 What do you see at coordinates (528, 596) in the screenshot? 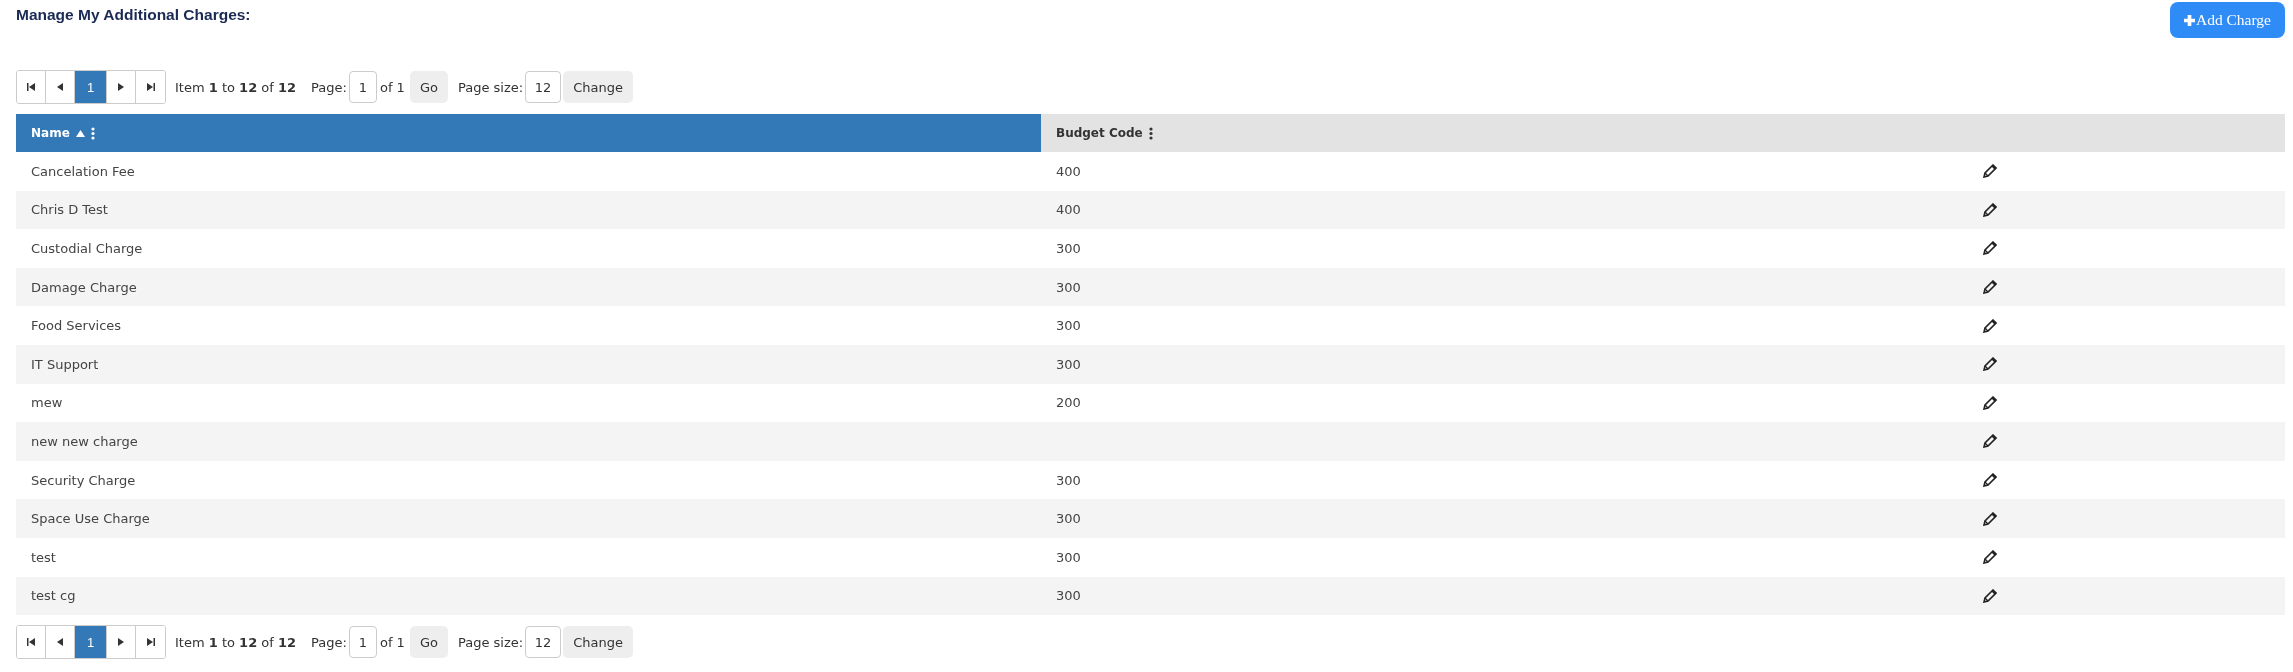
I see `name-cell: test cg` at bounding box center [528, 596].